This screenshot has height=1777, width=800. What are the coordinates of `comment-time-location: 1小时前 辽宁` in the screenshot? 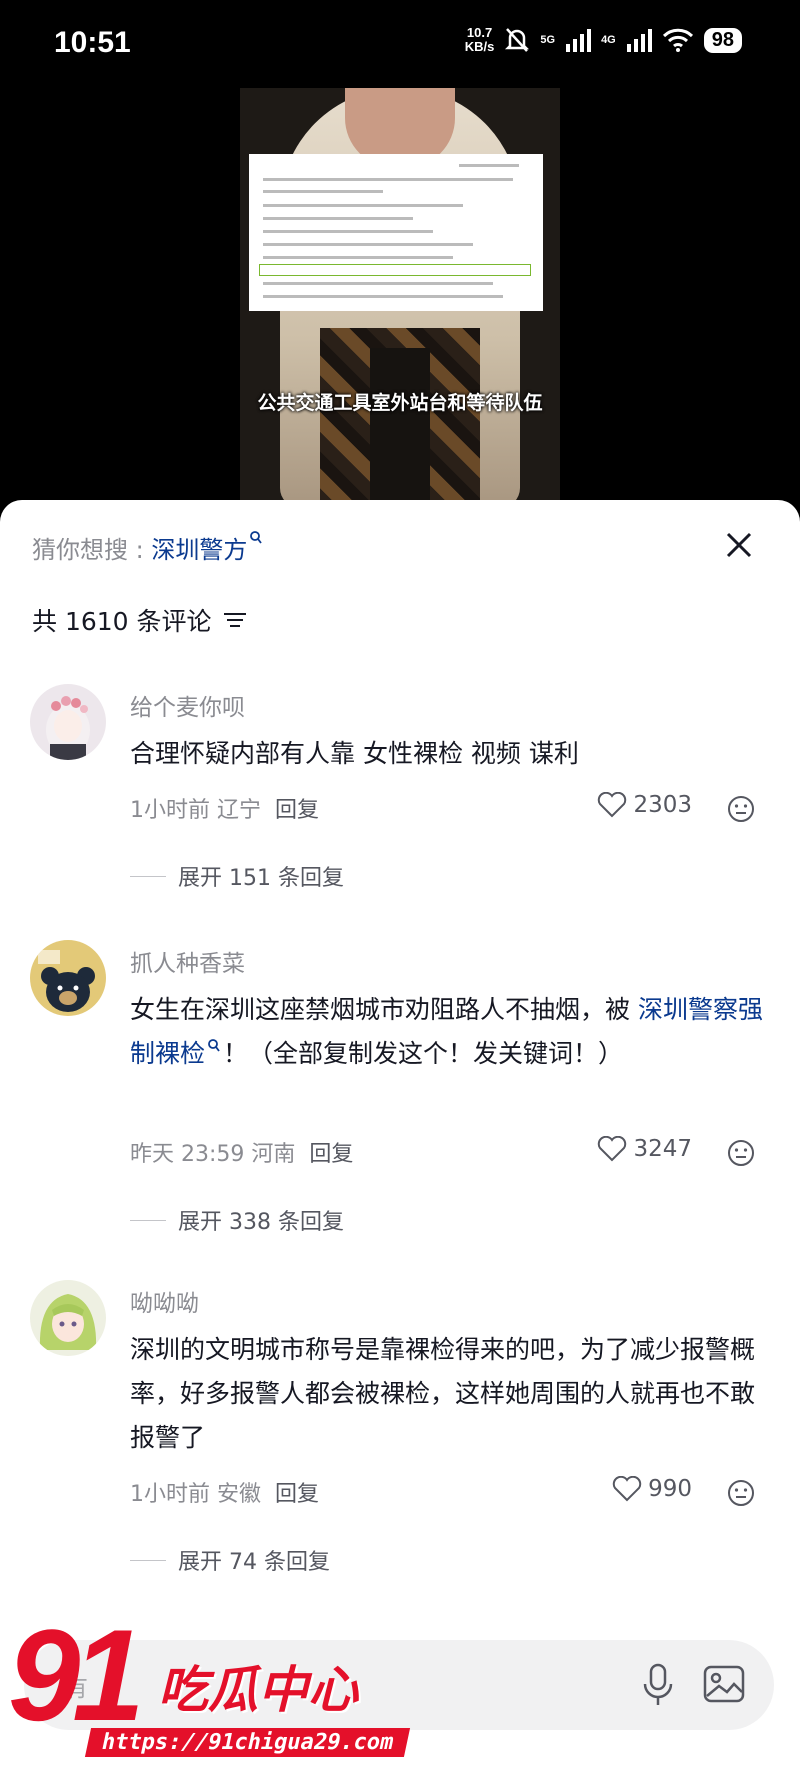 It's located at (195, 810).